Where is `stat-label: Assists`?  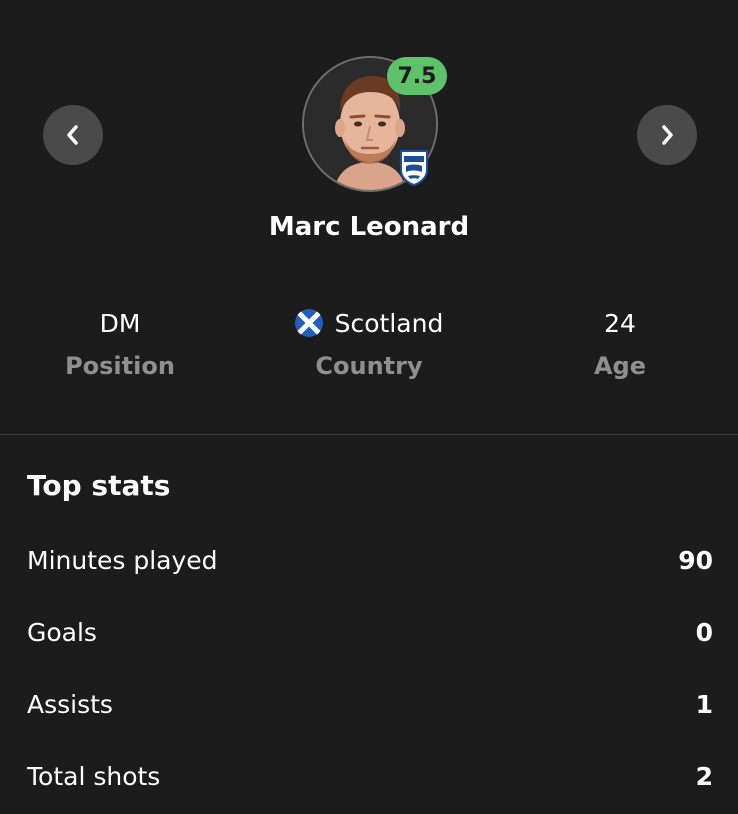
stat-label: Assists is located at coordinates (70, 704).